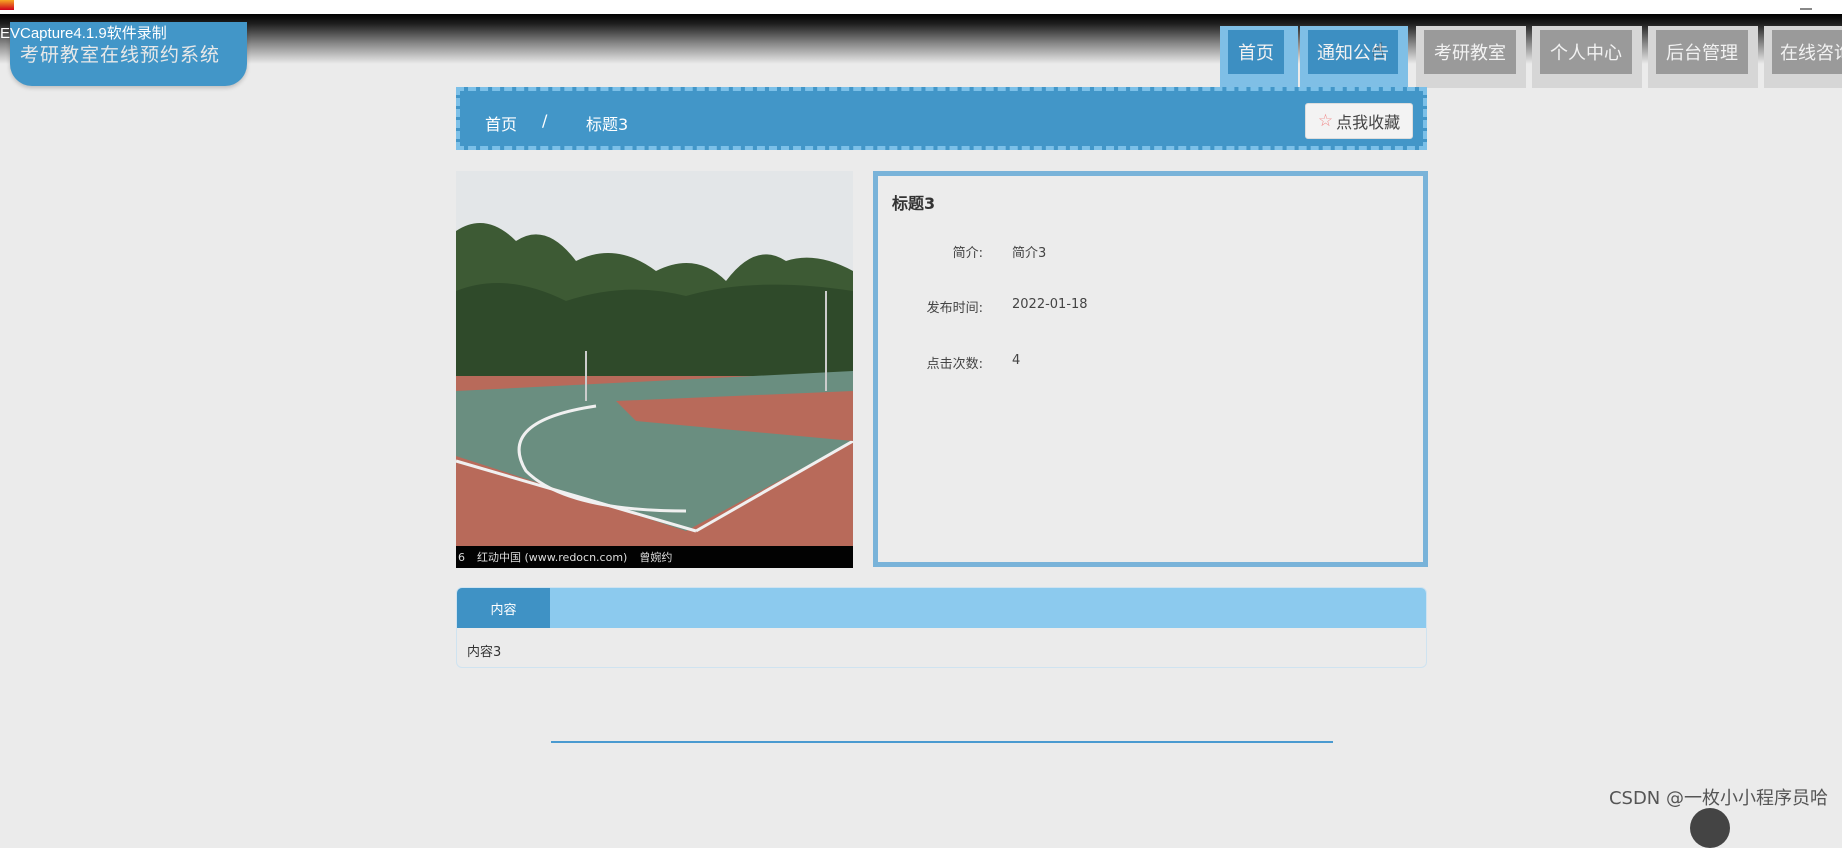  I want to click on detail-value-intro: 简介3, so click(1029, 253).